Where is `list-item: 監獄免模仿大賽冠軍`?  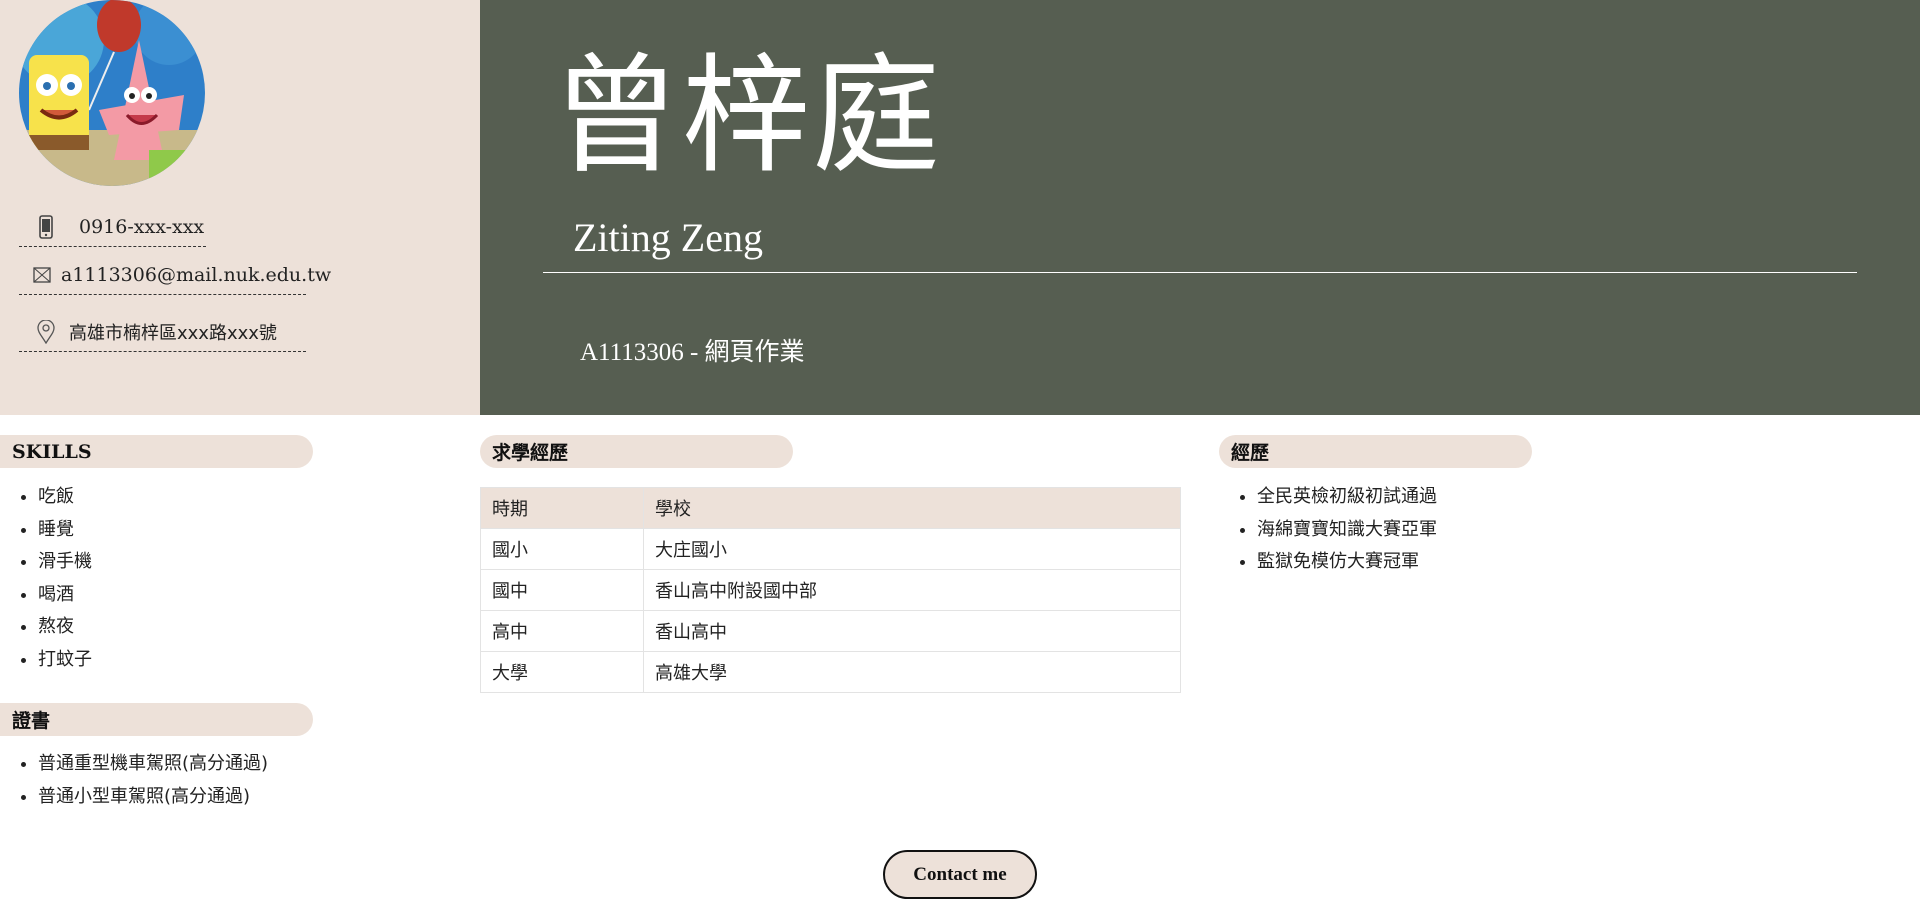 list-item: 監獄免模仿大賽冠軍 is located at coordinates (1347, 562).